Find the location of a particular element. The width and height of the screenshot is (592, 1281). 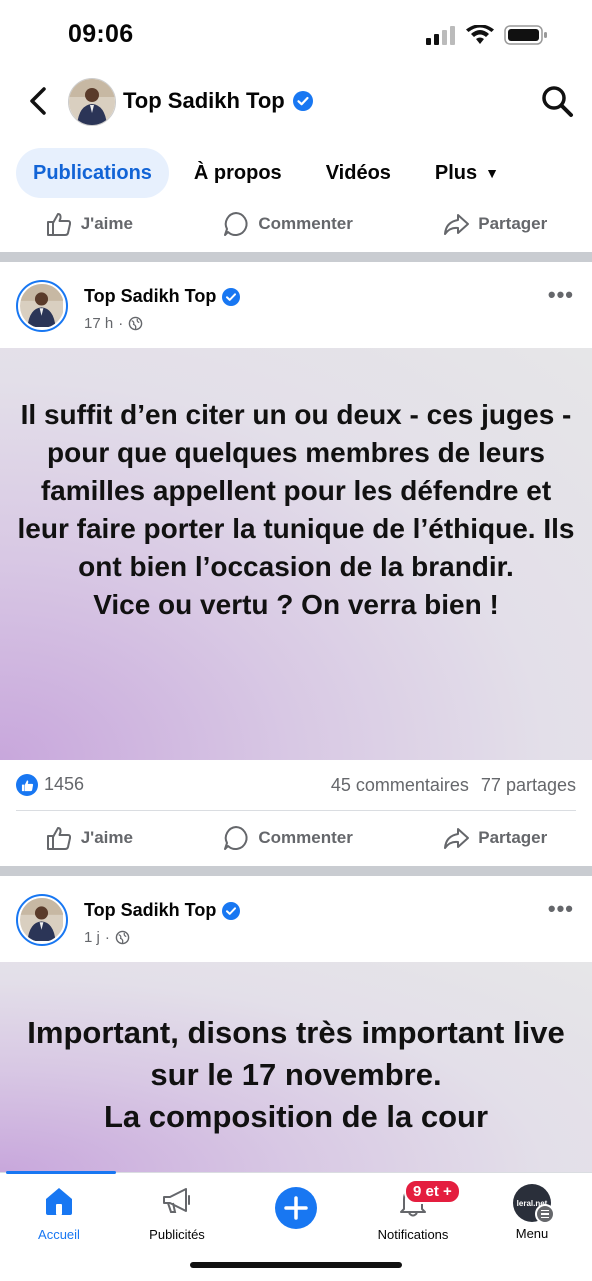

megaphone-icon is located at coordinates (176, 1200).